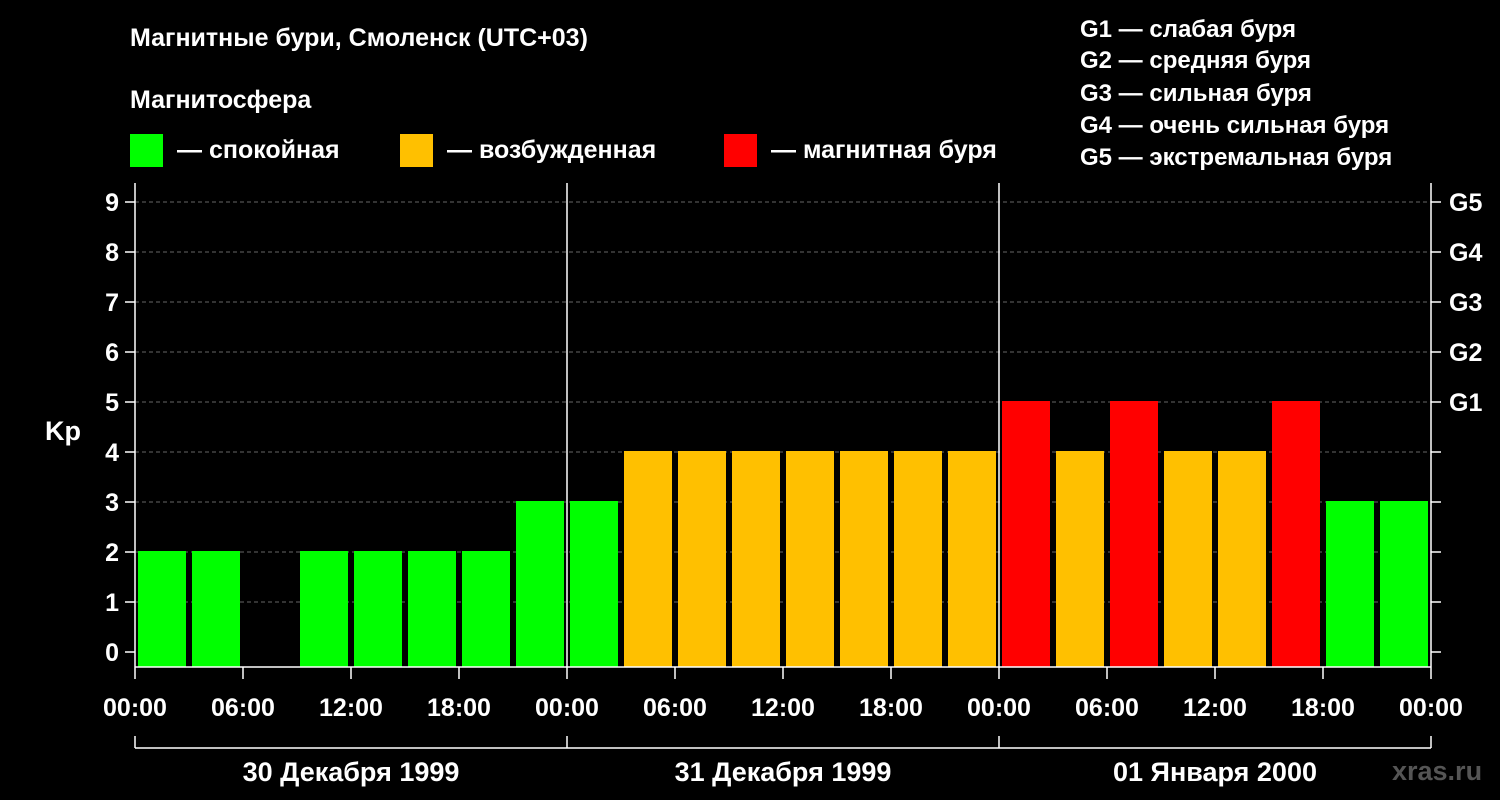  I want to click on g-axis-label: G3, so click(1465, 303).